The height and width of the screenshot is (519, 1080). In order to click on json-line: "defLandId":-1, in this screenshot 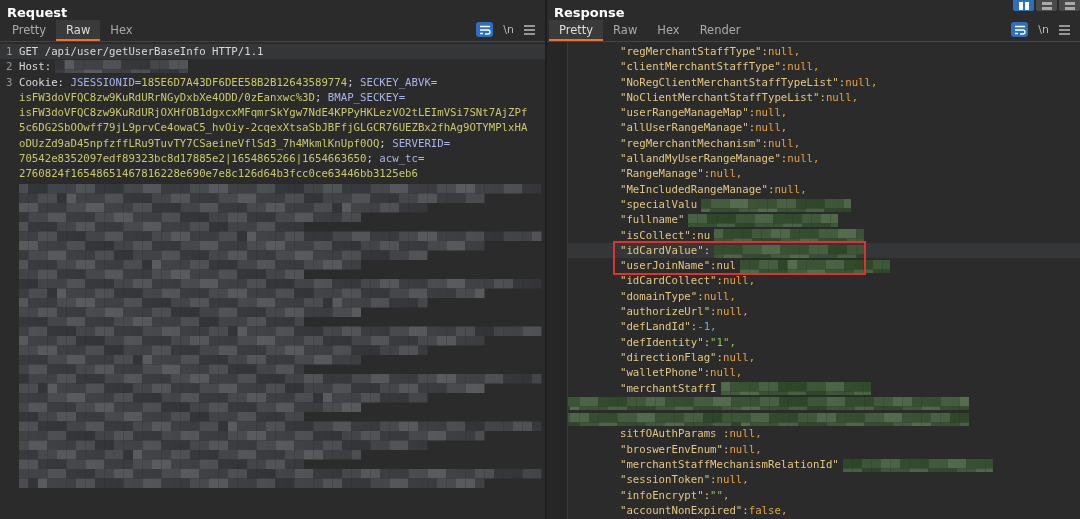, I will do `click(668, 327)`.